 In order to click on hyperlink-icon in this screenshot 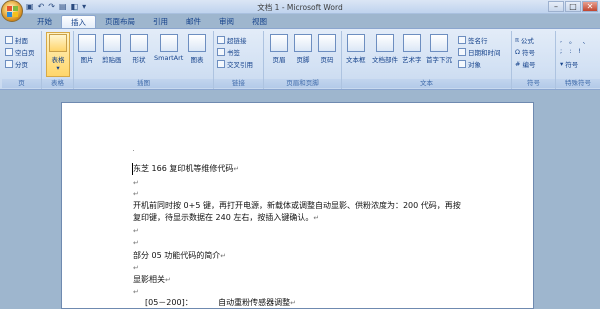, I will do `click(221, 40)`.